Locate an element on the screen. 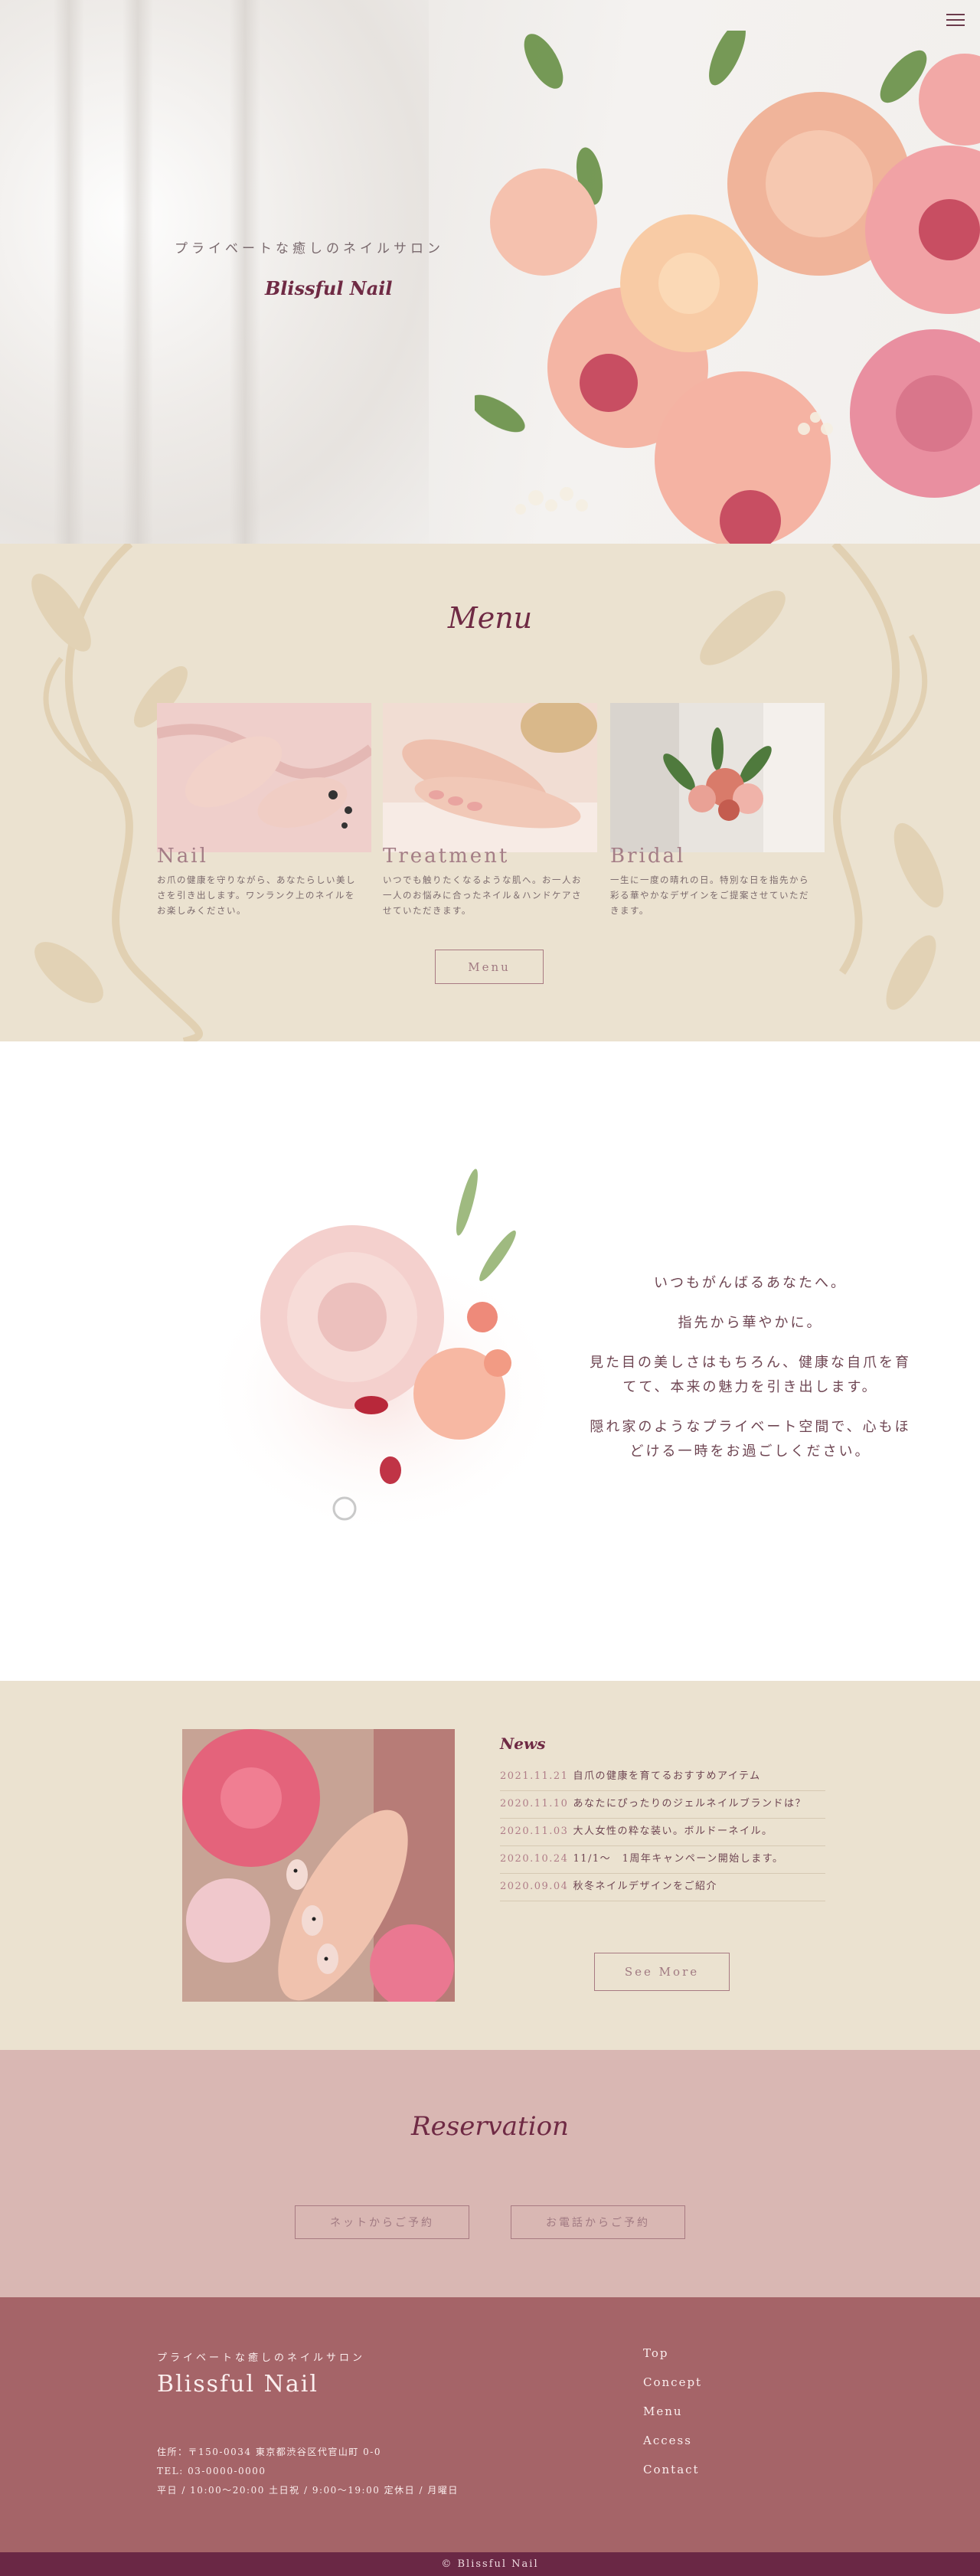  menu-card-title: Bridal is located at coordinates (648, 856).